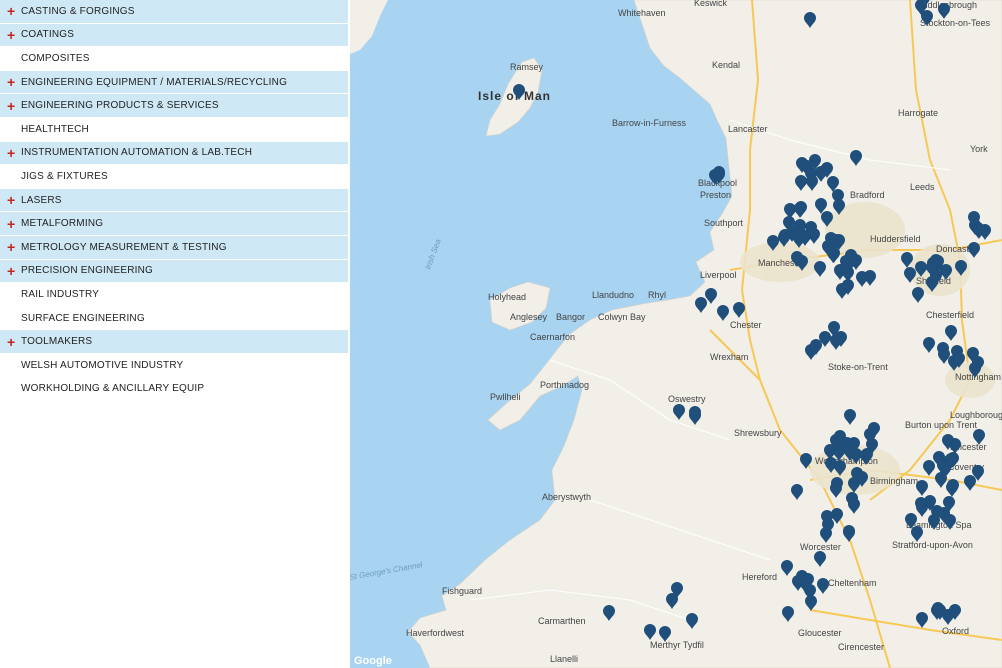 This screenshot has height=668, width=1002. Describe the element at coordinates (820, 547) in the screenshot. I see `place-label: Worcester` at that location.